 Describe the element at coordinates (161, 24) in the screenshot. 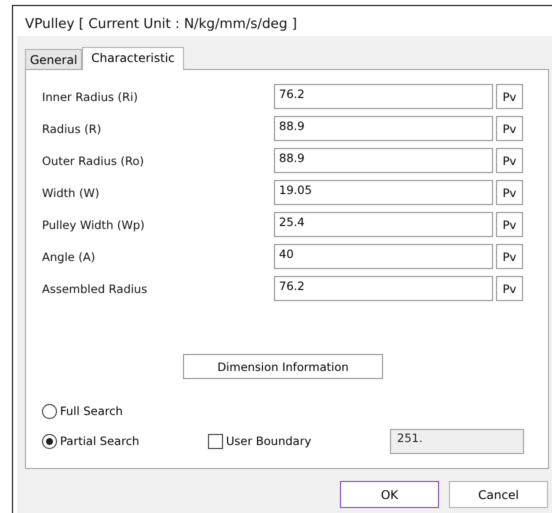

I see `window-title: VPulley [ Current Unit : N/kg/mm/s/deg ]` at that location.